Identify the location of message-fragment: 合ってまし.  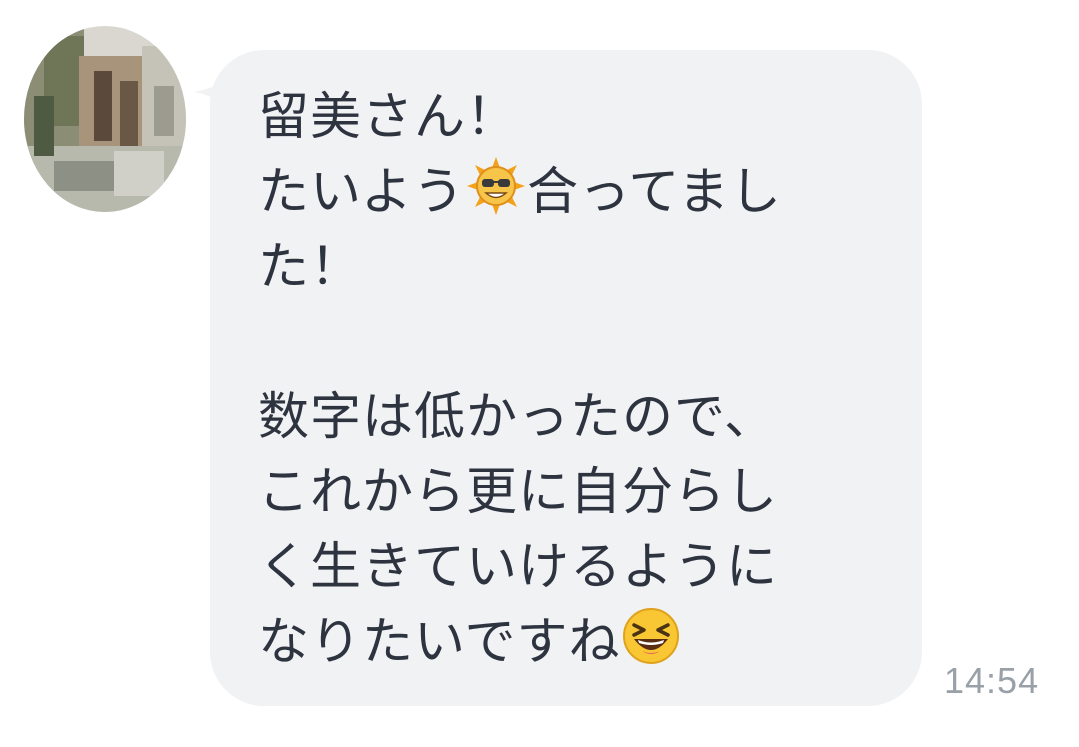
(654, 192).